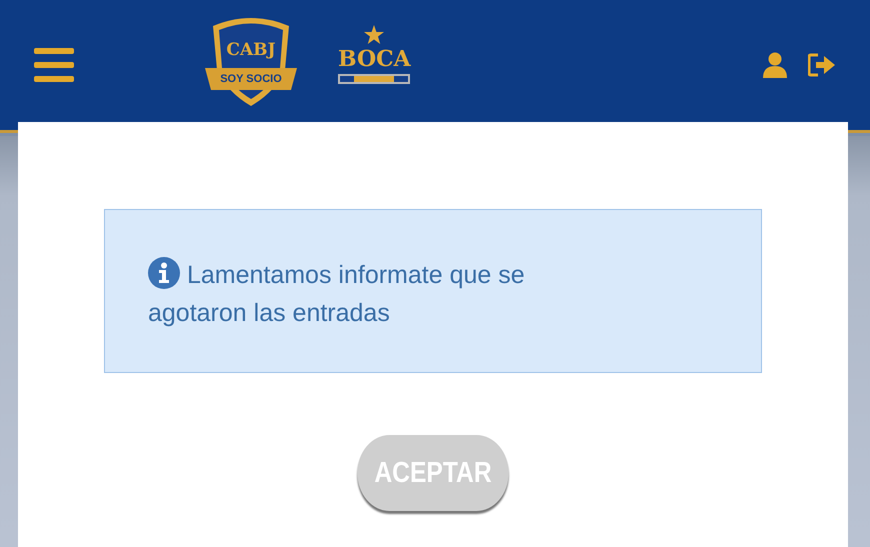 Image resolution: width=870 pixels, height=547 pixels. Describe the element at coordinates (251, 79) in the screenshot. I see `crest-ribbon-text: SOY SOCIO` at that location.